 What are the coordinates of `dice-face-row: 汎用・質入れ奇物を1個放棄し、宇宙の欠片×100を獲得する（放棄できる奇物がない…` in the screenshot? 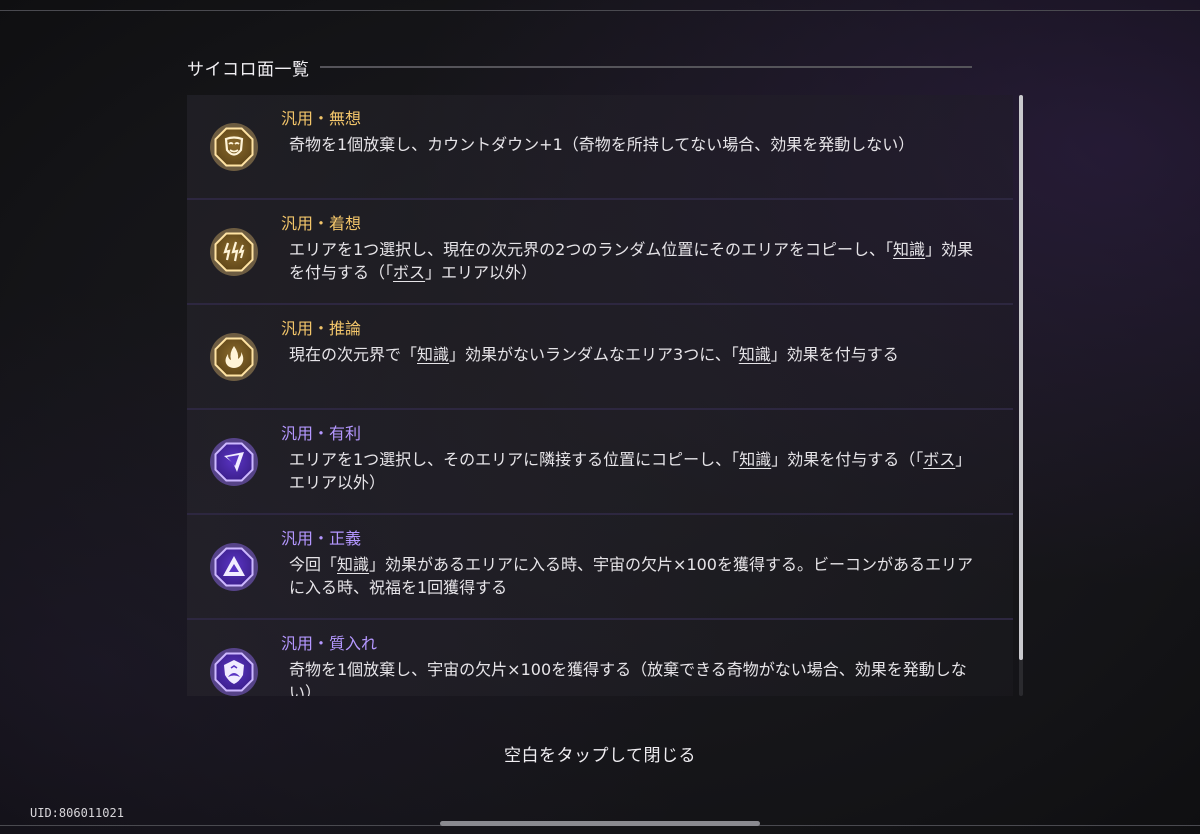 It's located at (600, 658).